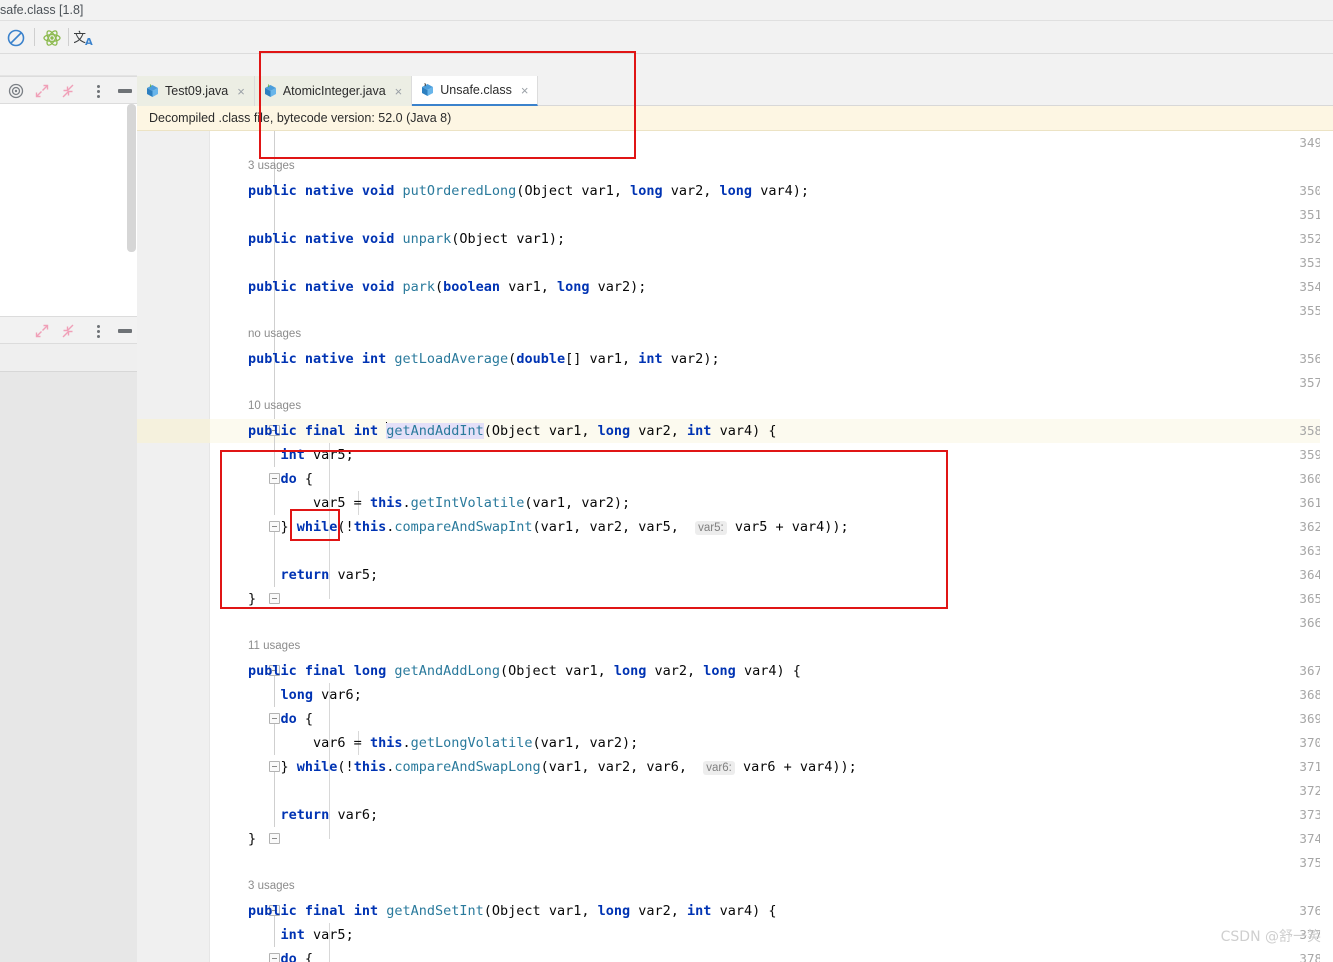 The width and height of the screenshot is (1333, 962). Describe the element at coordinates (16, 38) in the screenshot. I see `no-entry-icon` at that location.